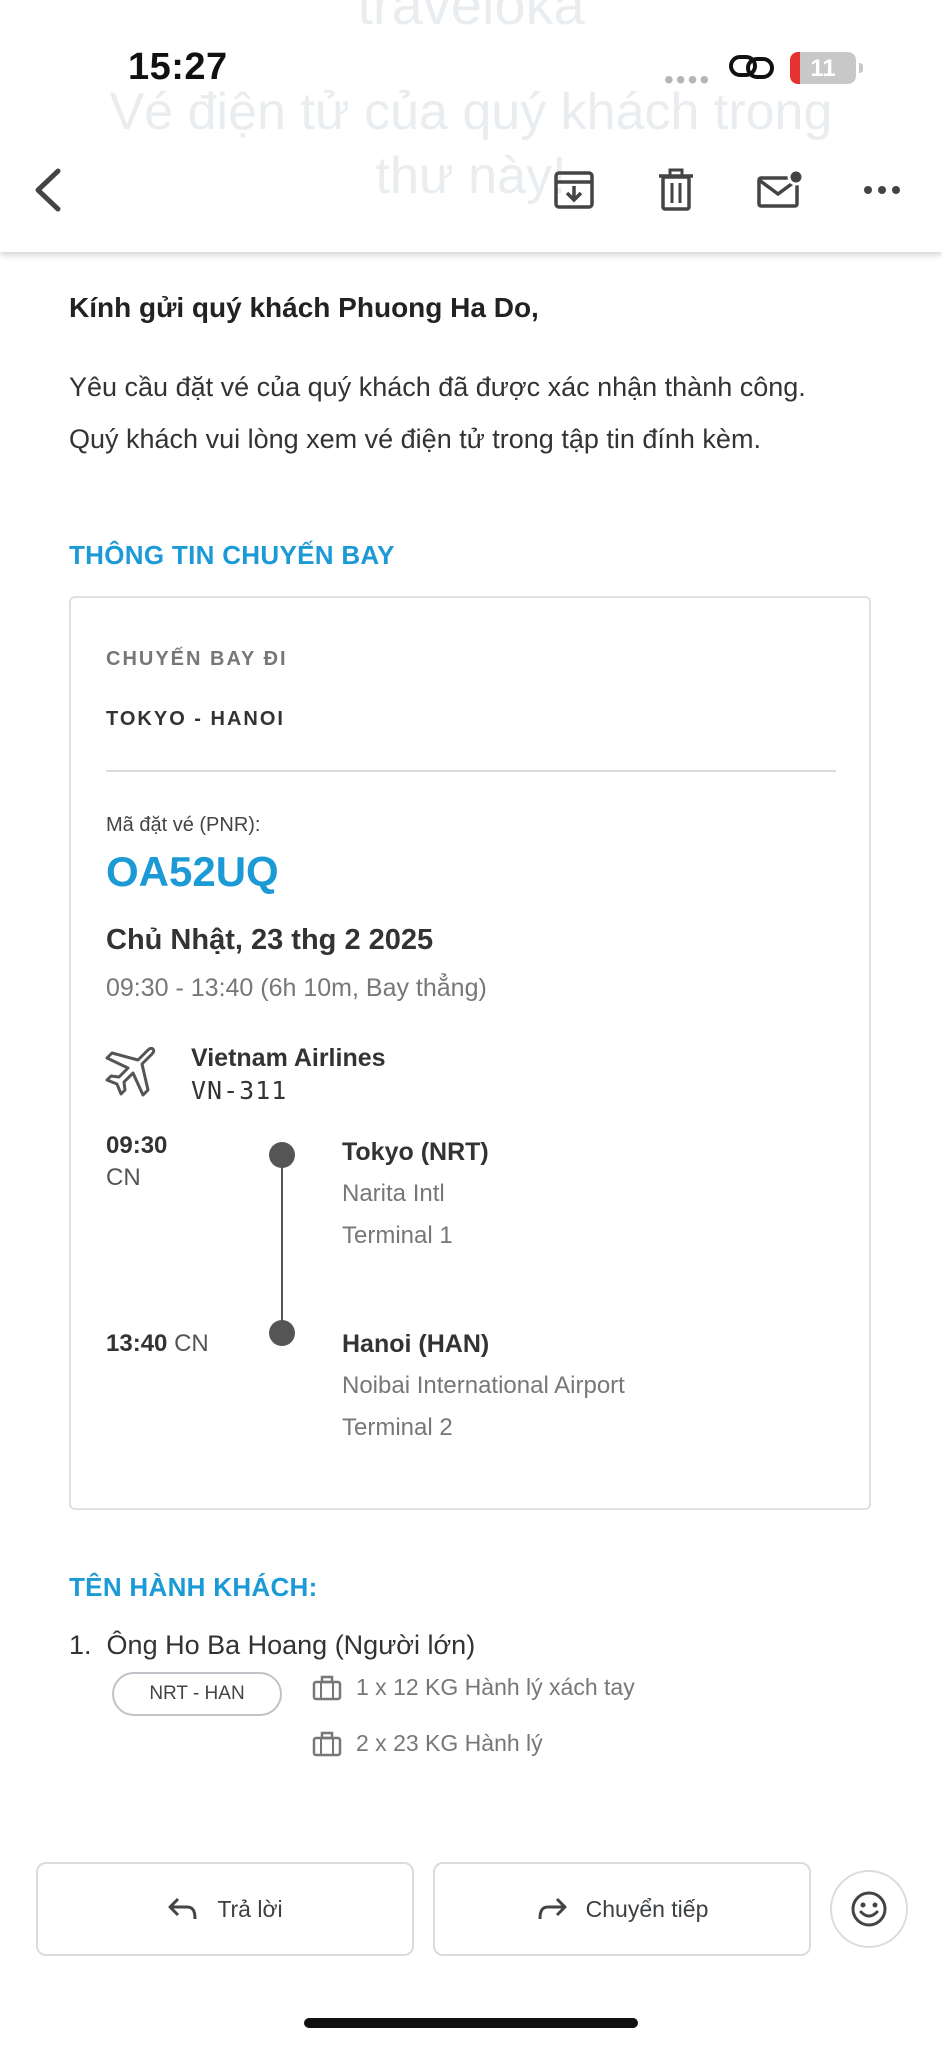 Image resolution: width=942 pixels, height=2046 pixels. What do you see at coordinates (416, 1344) in the screenshot?
I see `arrival-city: Hanoi (HAN)` at bounding box center [416, 1344].